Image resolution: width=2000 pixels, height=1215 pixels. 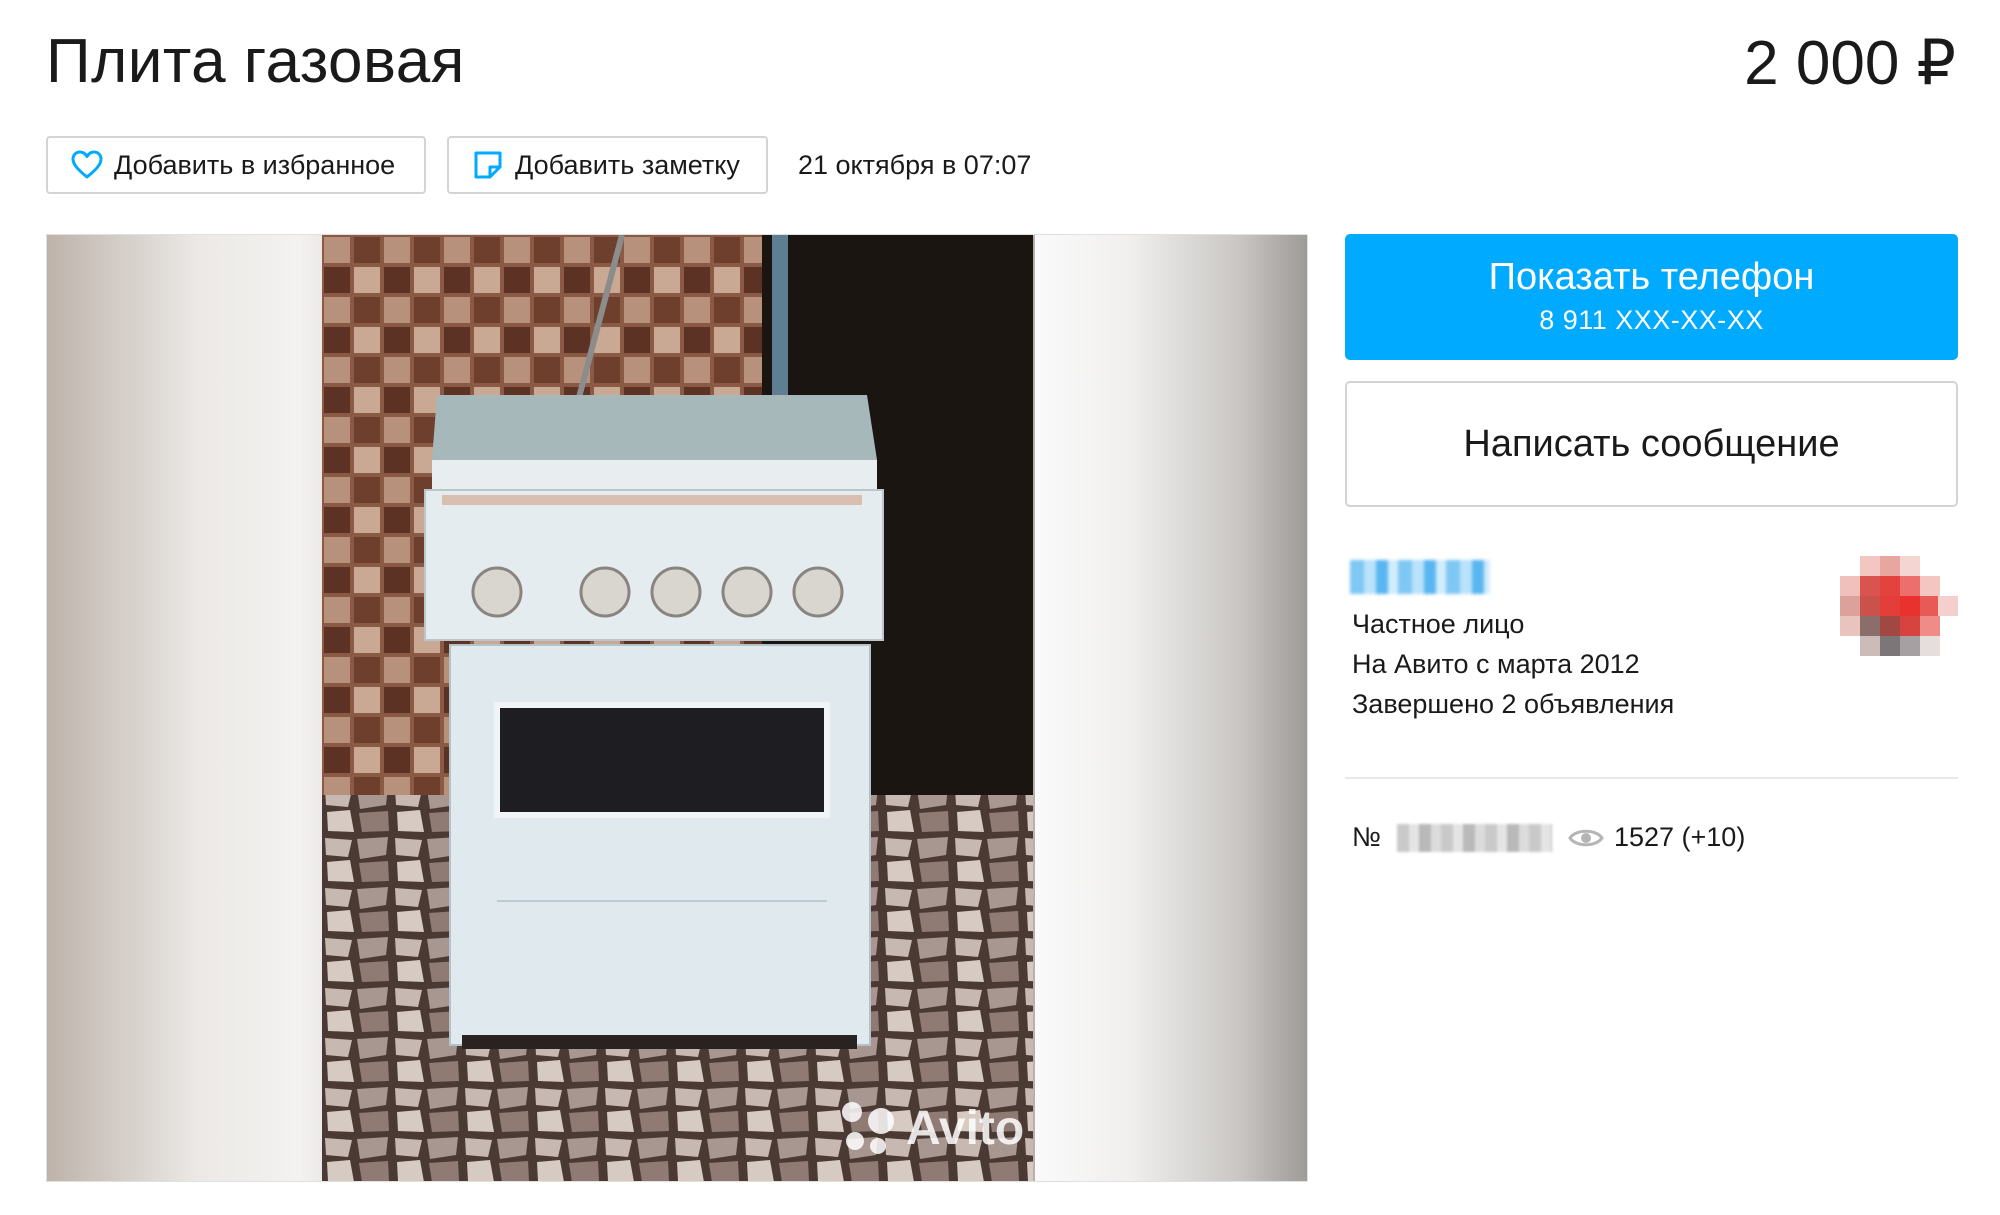 What do you see at coordinates (965, 1128) in the screenshot?
I see `avito-watermark-text: Avito` at bounding box center [965, 1128].